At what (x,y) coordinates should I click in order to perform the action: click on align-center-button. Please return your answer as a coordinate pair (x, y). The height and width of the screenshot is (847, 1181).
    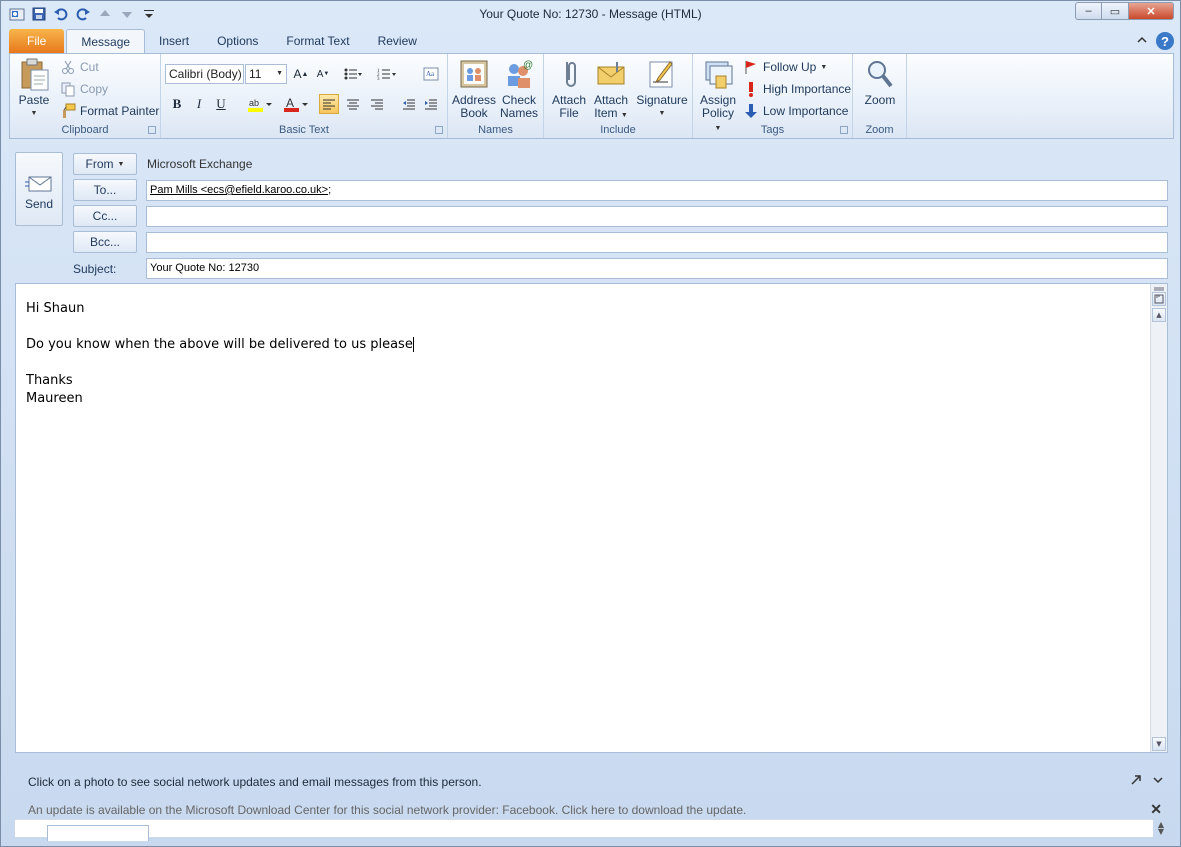
    Looking at the image, I should click on (353, 104).